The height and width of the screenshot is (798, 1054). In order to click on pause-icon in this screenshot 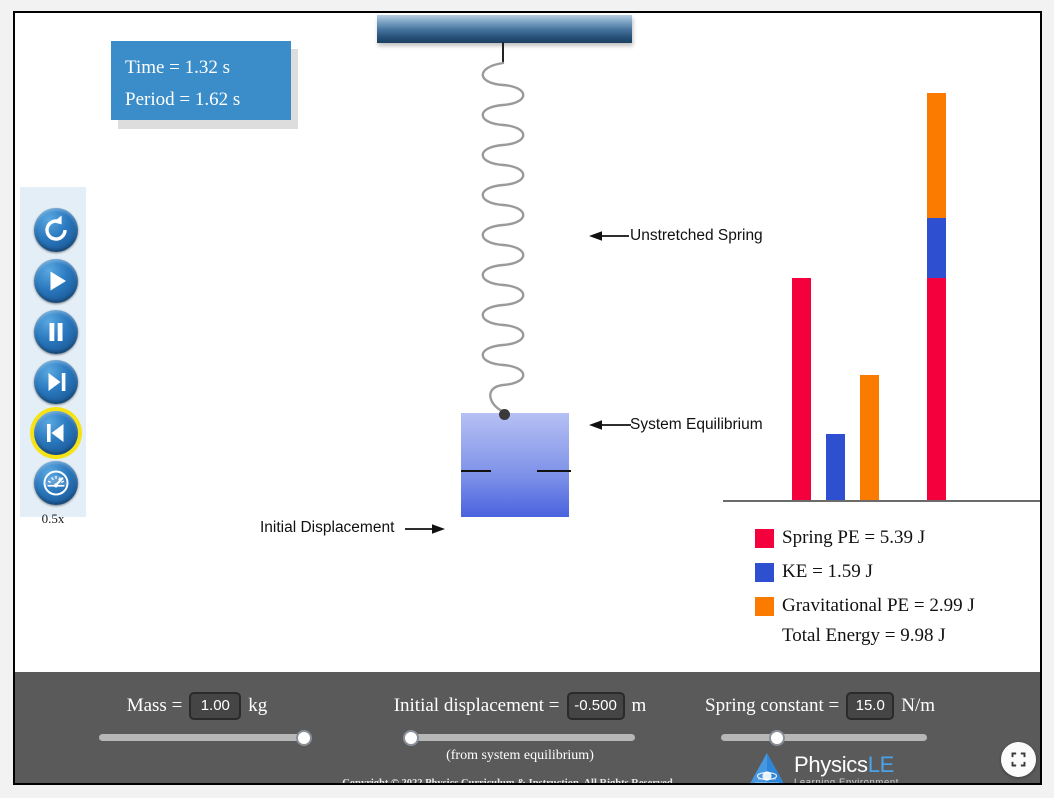, I will do `click(56, 332)`.